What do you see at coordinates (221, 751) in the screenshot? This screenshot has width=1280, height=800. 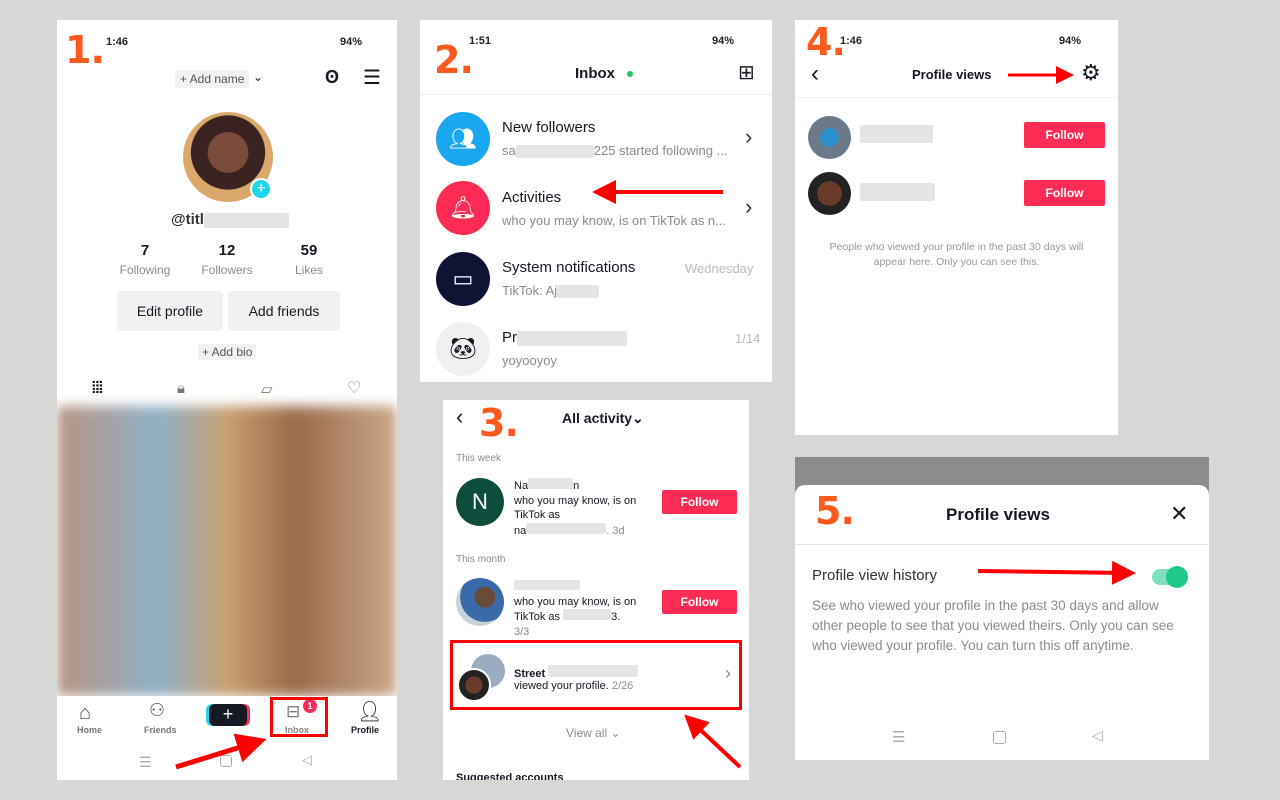 I see `arrow-to-inbox` at bounding box center [221, 751].